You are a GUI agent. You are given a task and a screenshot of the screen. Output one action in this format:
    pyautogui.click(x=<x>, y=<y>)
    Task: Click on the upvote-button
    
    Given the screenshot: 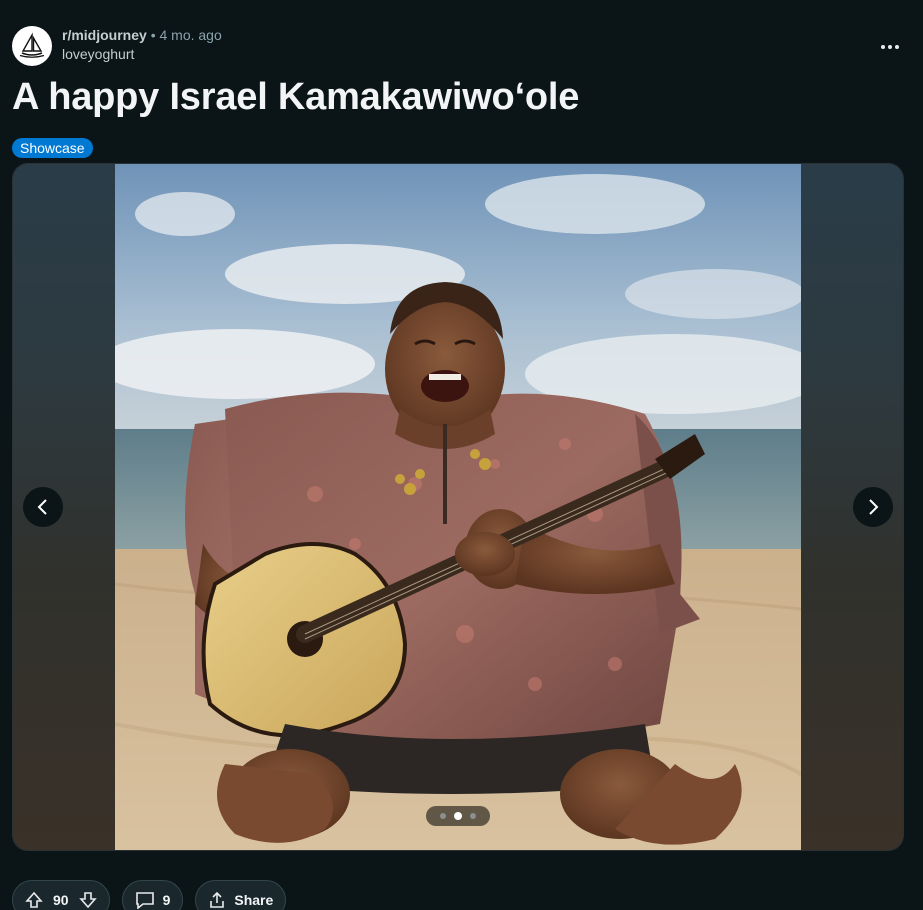 What is the action you would take?
    pyautogui.click(x=34, y=900)
    